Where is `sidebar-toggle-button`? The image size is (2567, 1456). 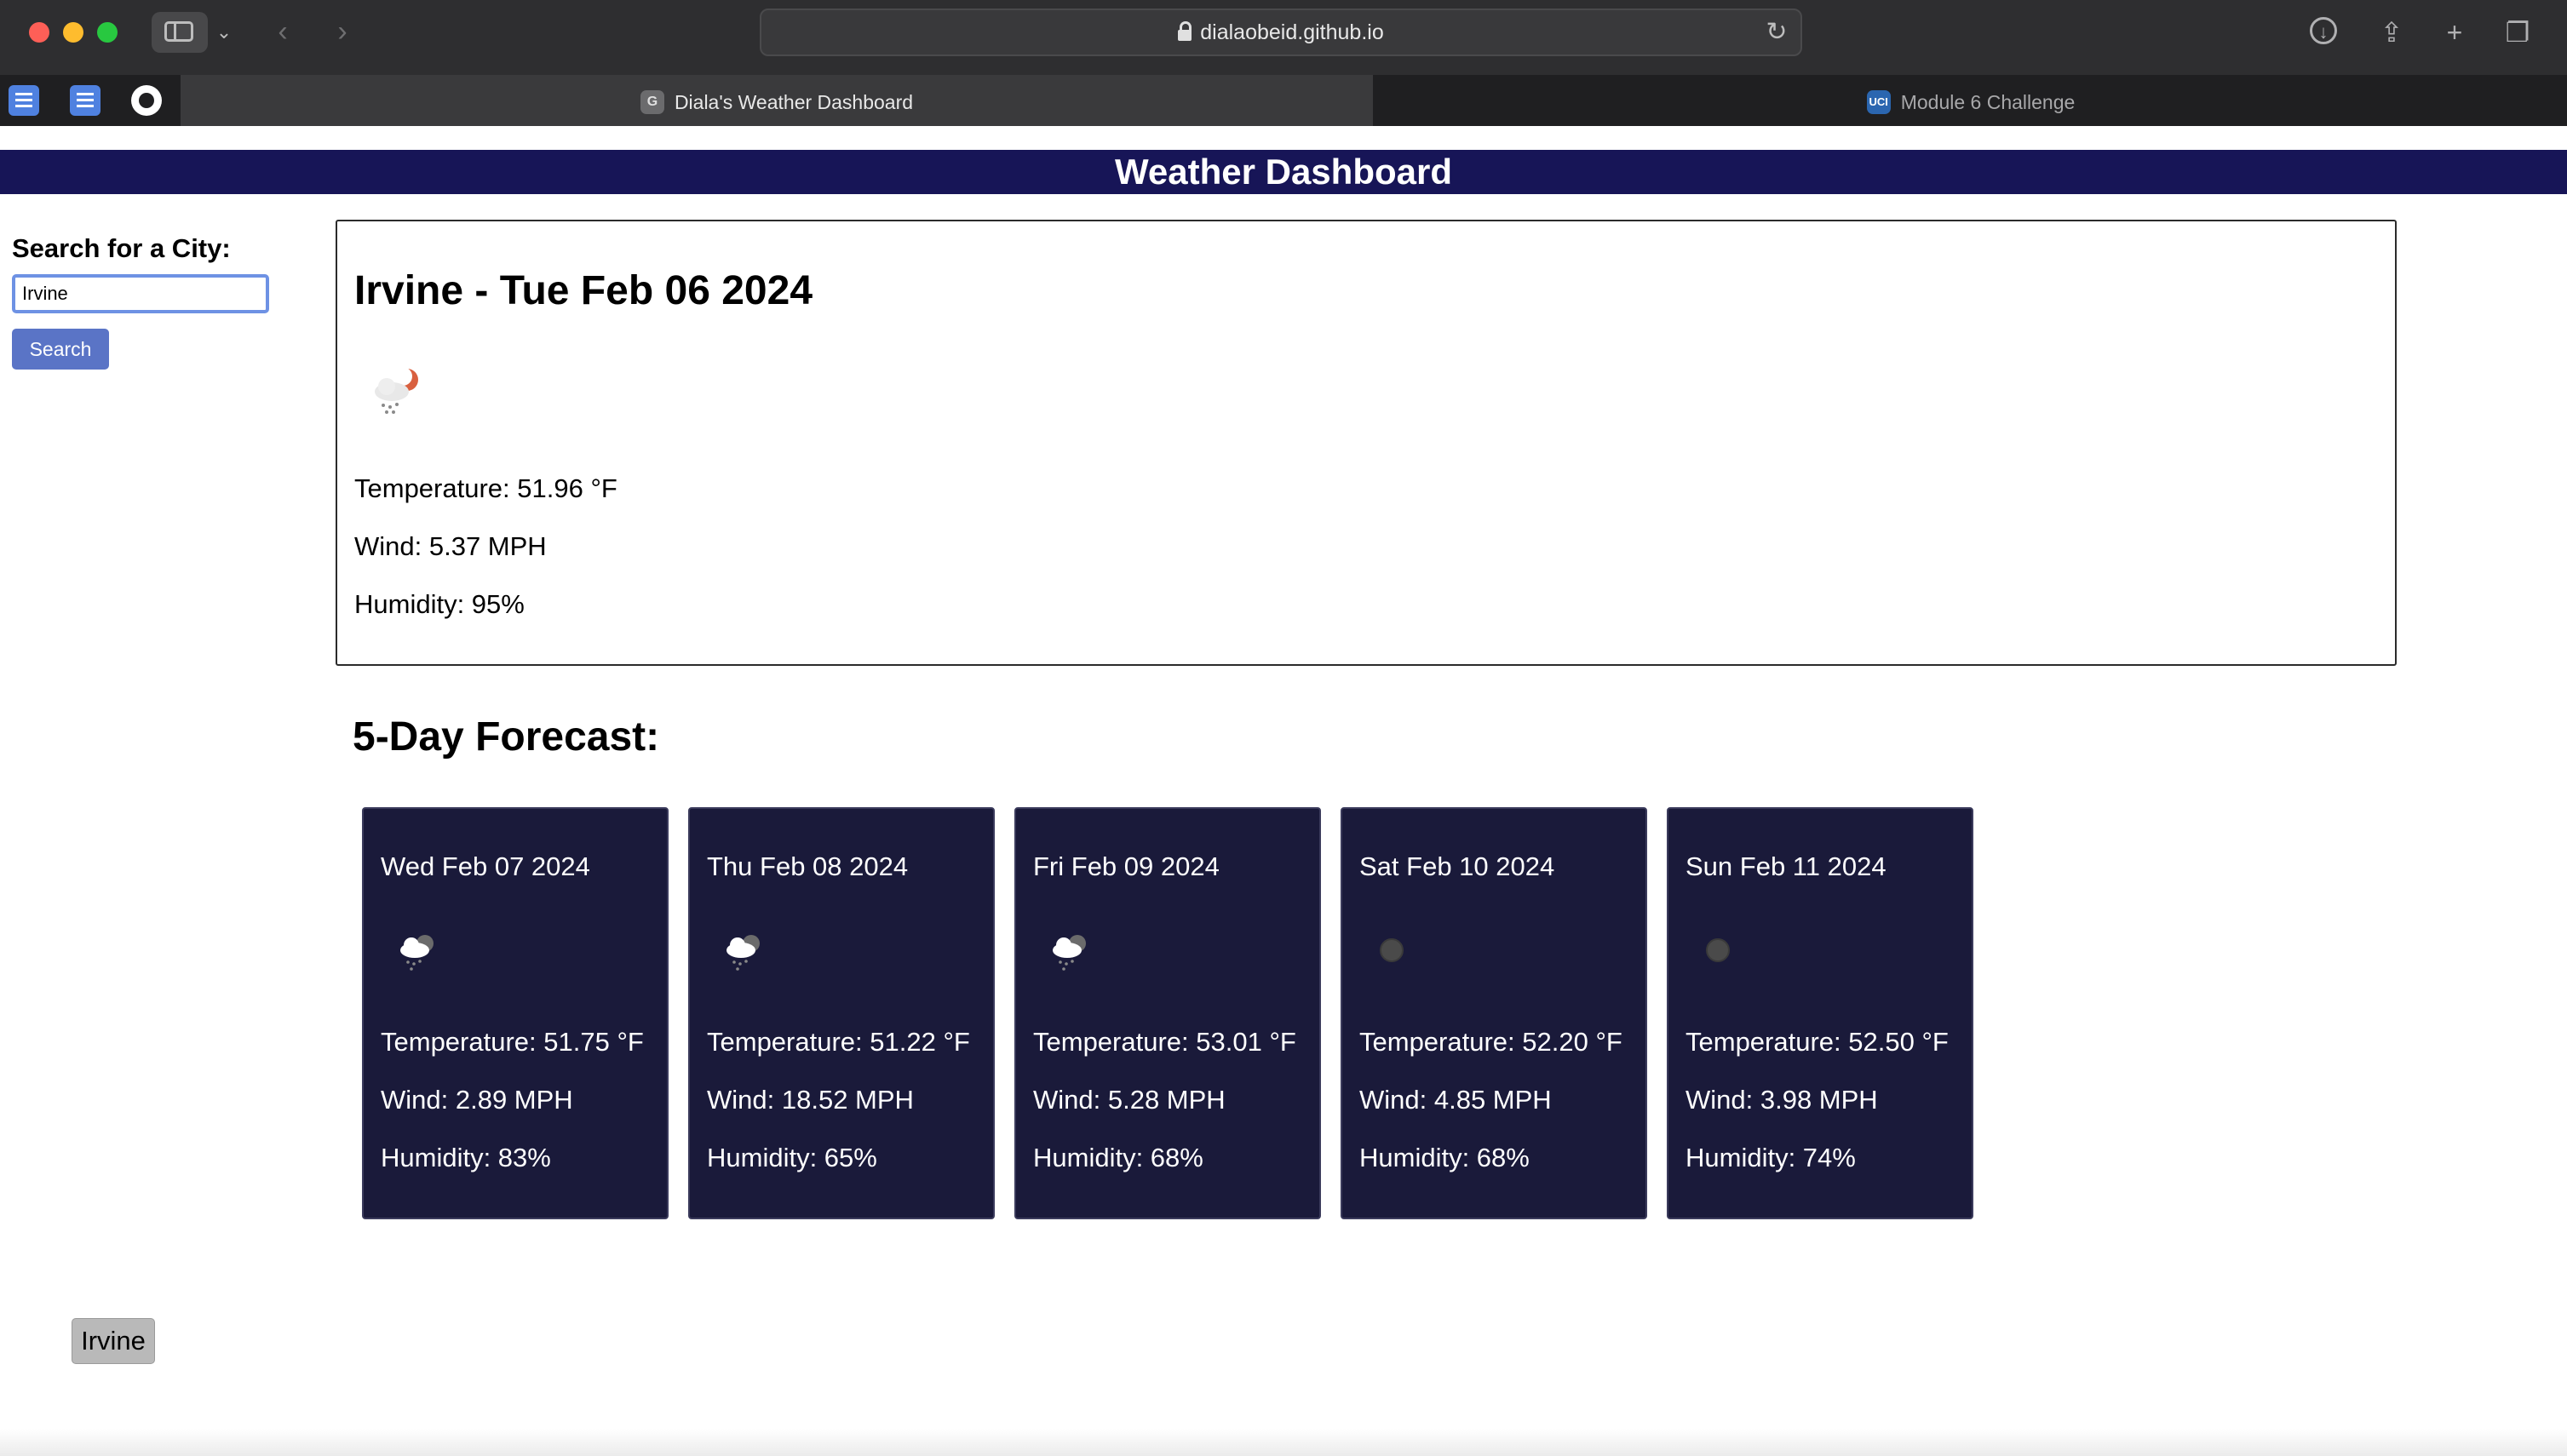
sidebar-toggle-button is located at coordinates (180, 33).